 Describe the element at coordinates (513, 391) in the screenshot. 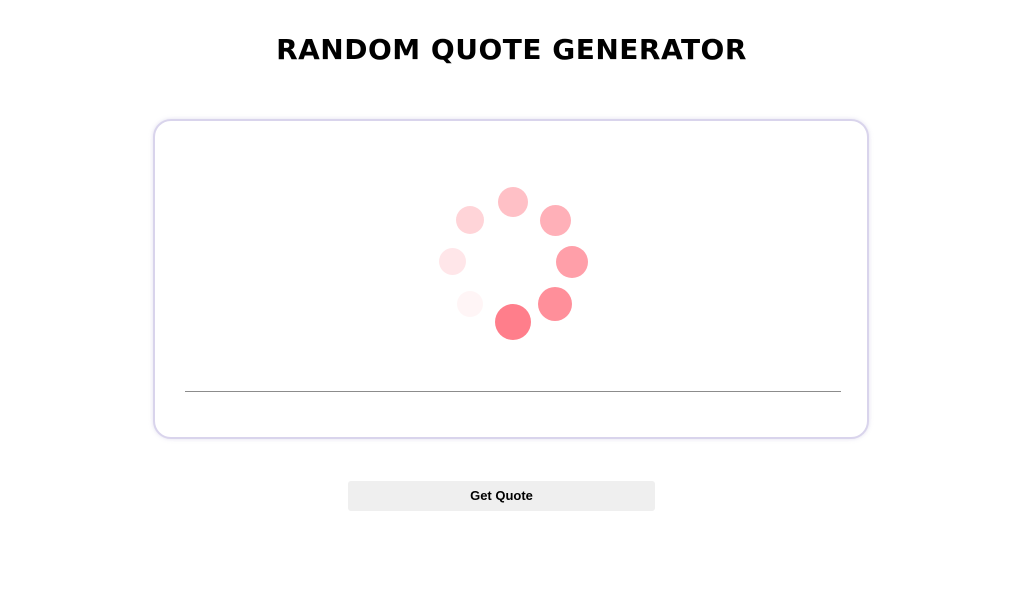

I see `quote-divider` at that location.